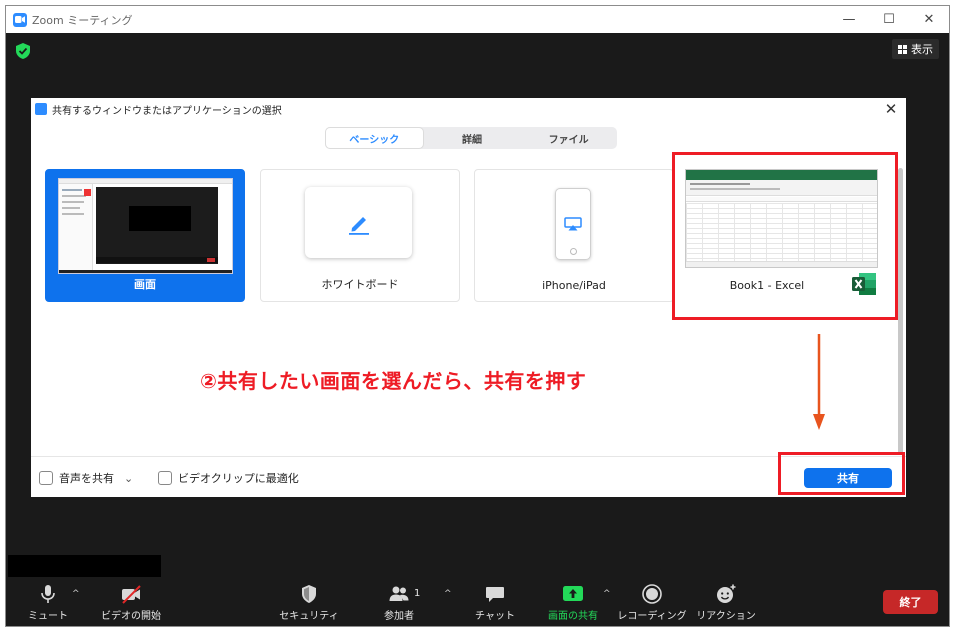  What do you see at coordinates (726, 604) in the screenshot?
I see `reactions-button: リアクション` at bounding box center [726, 604].